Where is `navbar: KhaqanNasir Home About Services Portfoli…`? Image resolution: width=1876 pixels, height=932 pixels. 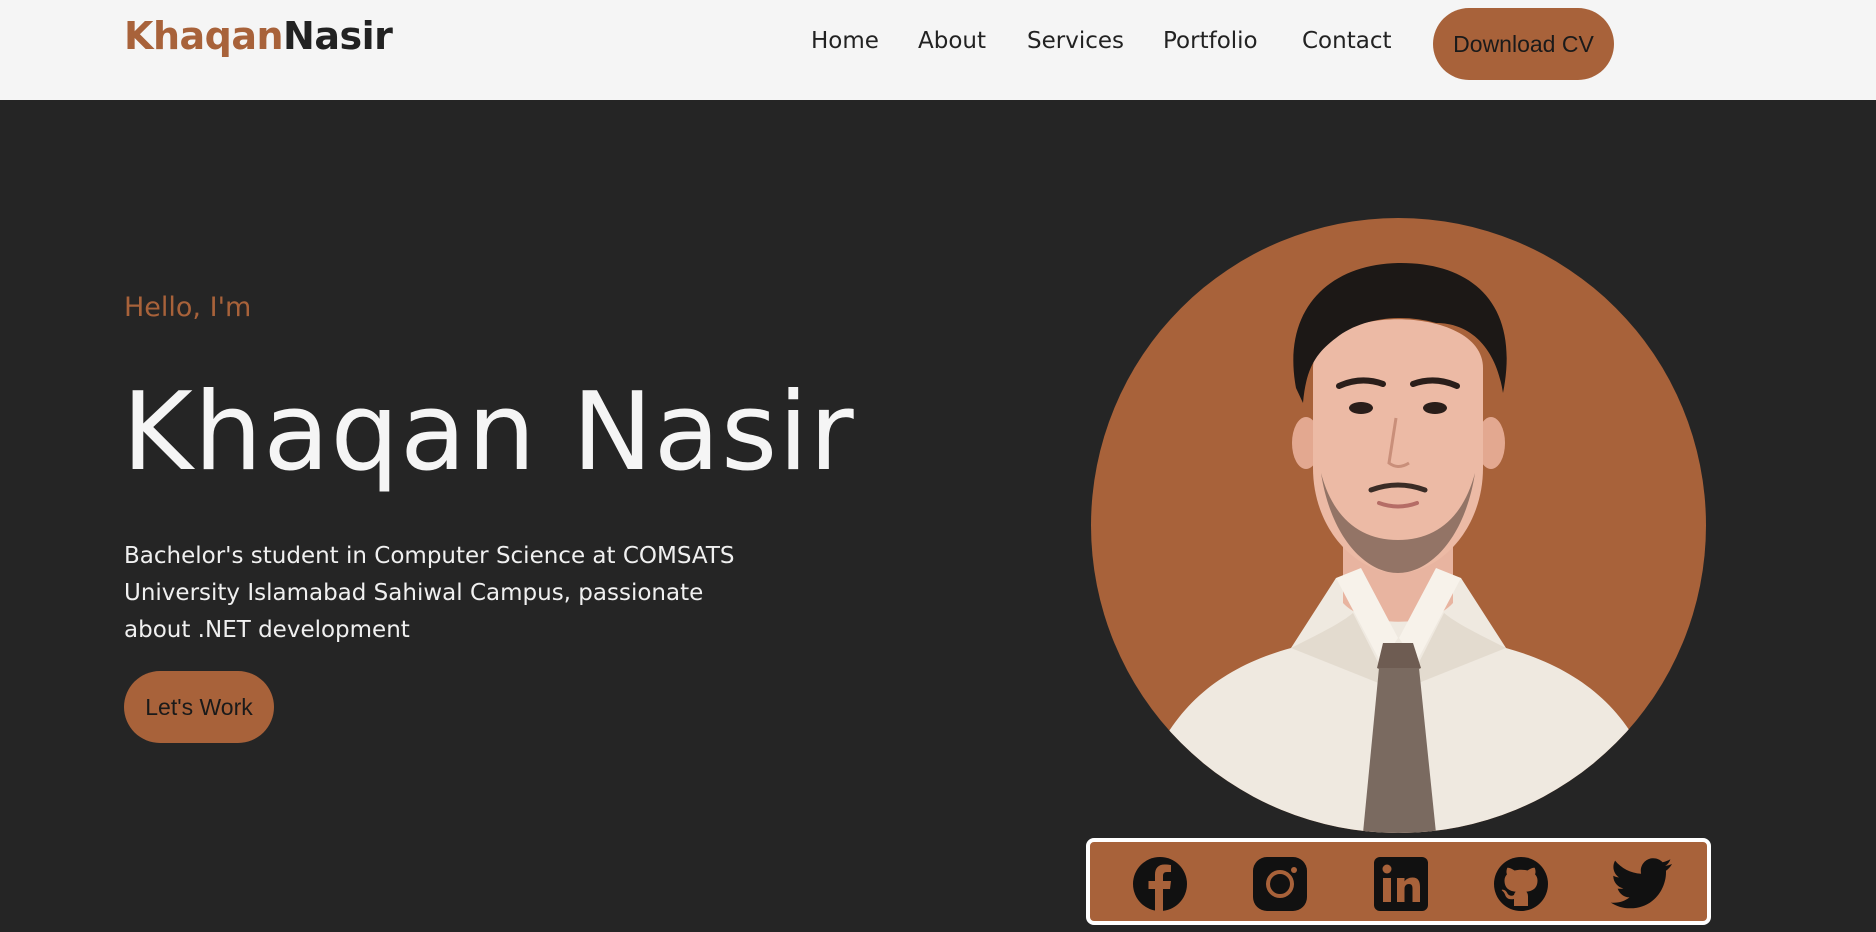 navbar: KhaqanNasir Home About Services Portfoli… is located at coordinates (938, 50).